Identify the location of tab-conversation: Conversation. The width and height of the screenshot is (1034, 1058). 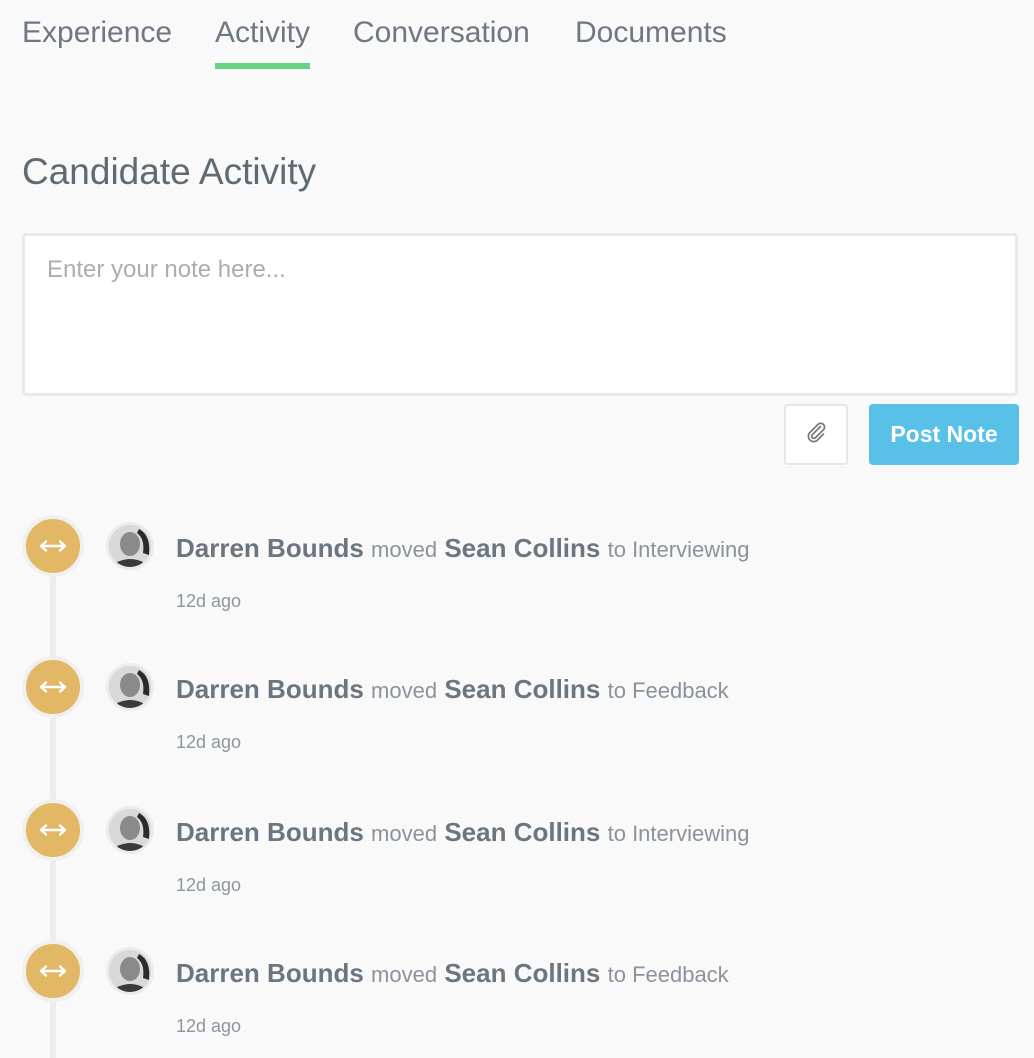
(441, 33).